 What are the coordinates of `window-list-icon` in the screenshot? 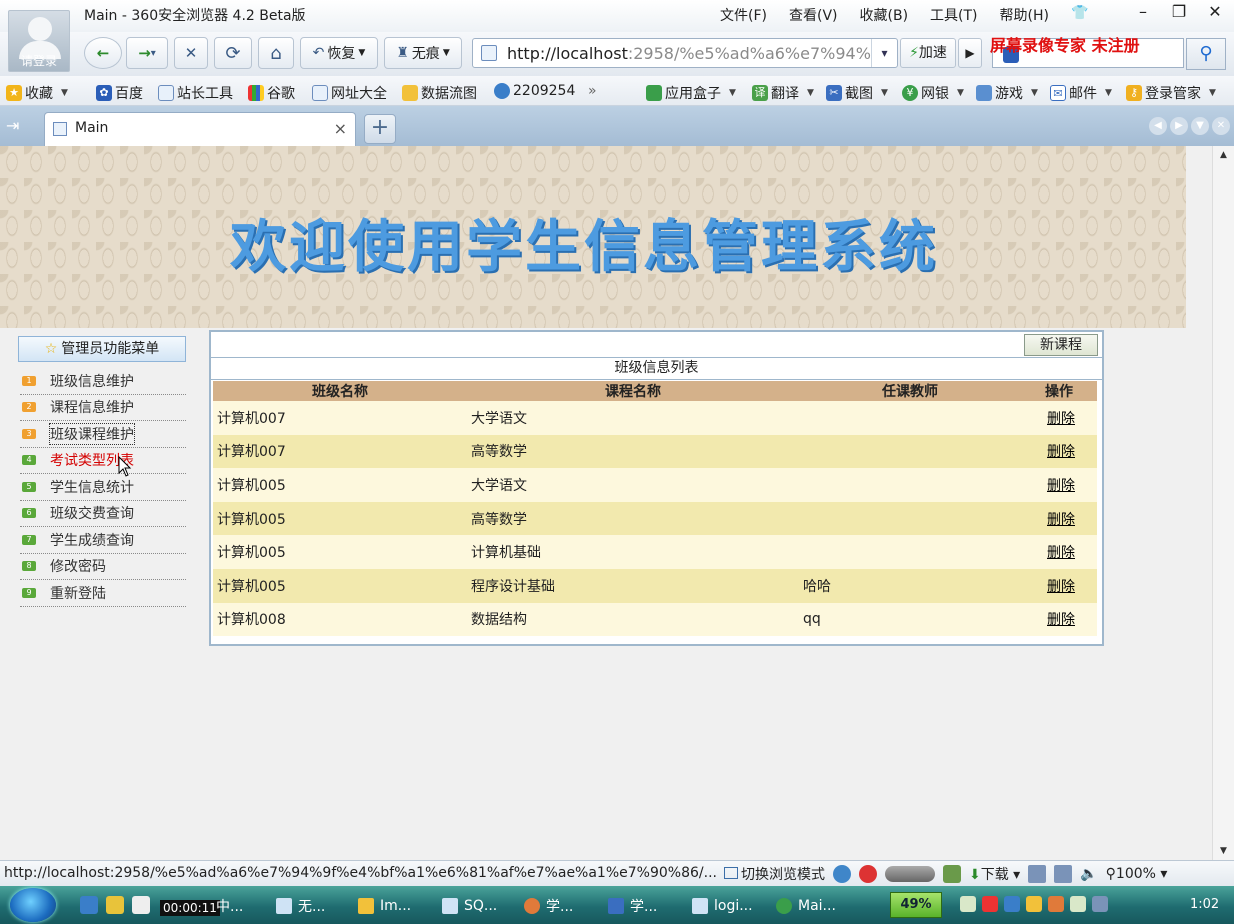 It's located at (1063, 874).